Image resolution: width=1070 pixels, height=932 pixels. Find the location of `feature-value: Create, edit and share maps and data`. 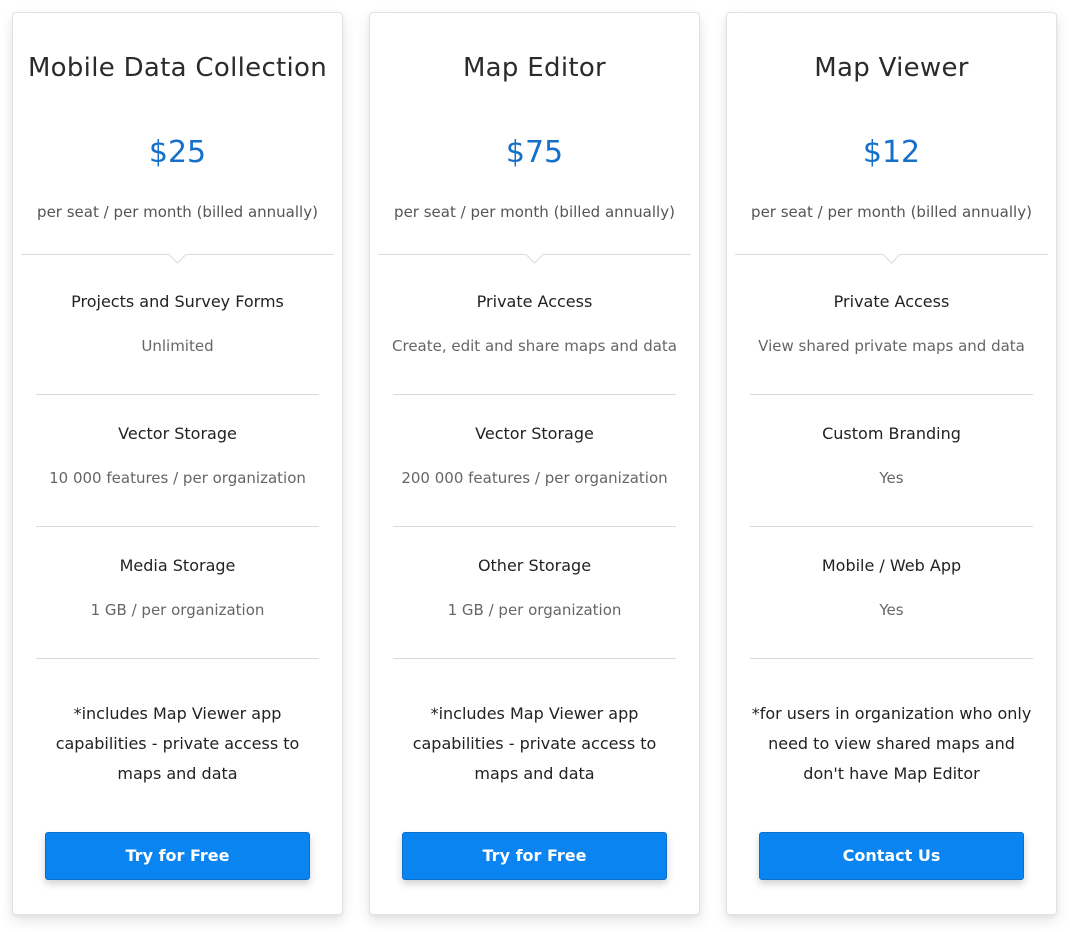

feature-value: Create, edit and share maps and data is located at coordinates (534, 346).